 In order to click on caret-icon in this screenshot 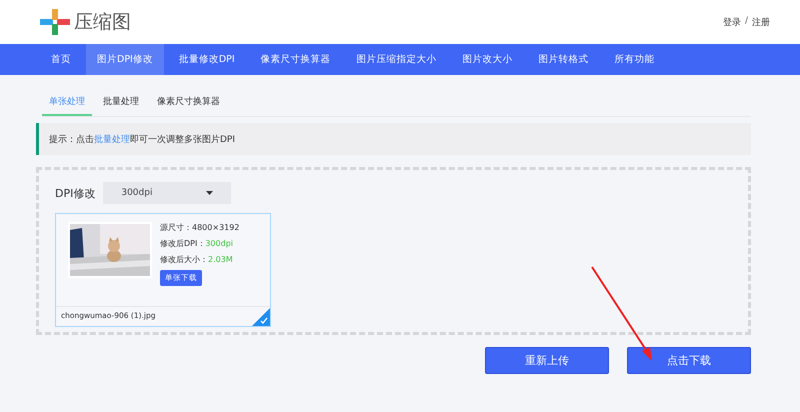, I will do `click(210, 193)`.